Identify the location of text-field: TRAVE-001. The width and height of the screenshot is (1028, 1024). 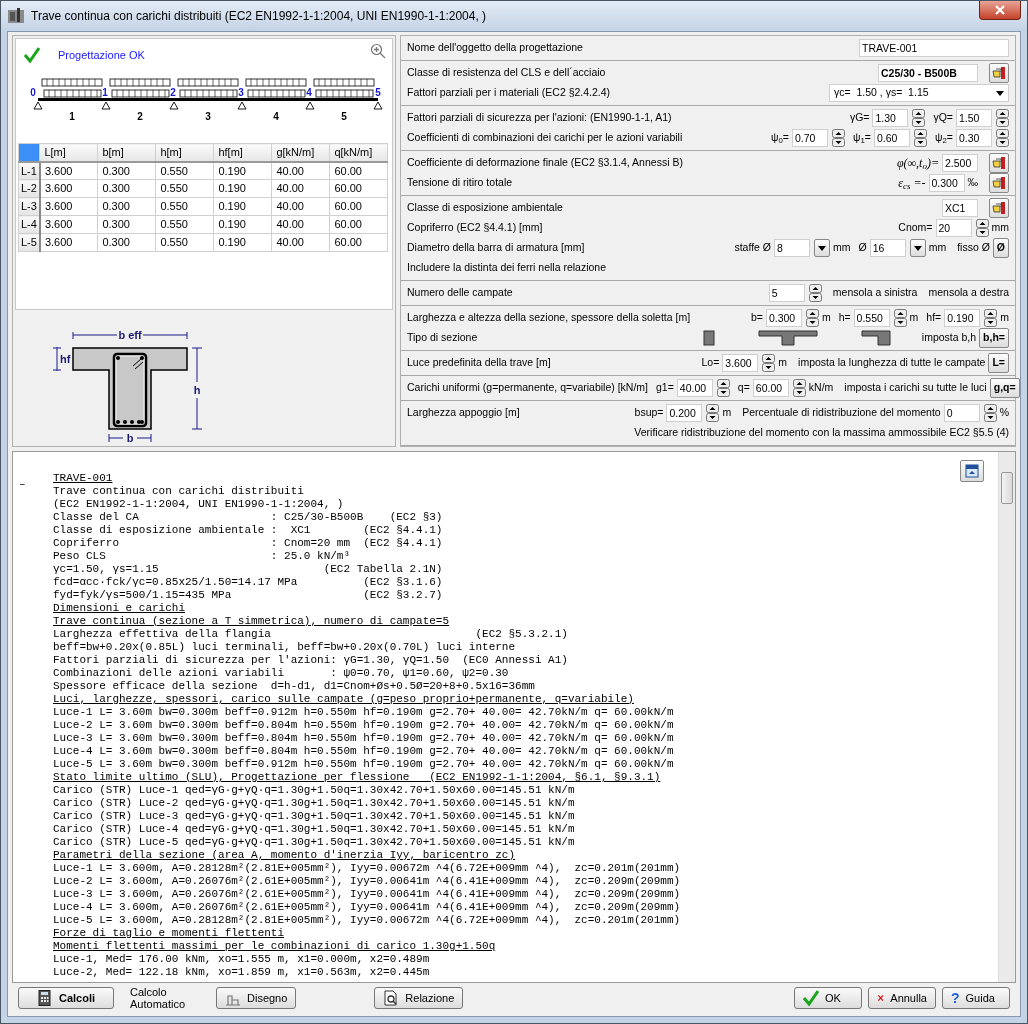
(934, 48).